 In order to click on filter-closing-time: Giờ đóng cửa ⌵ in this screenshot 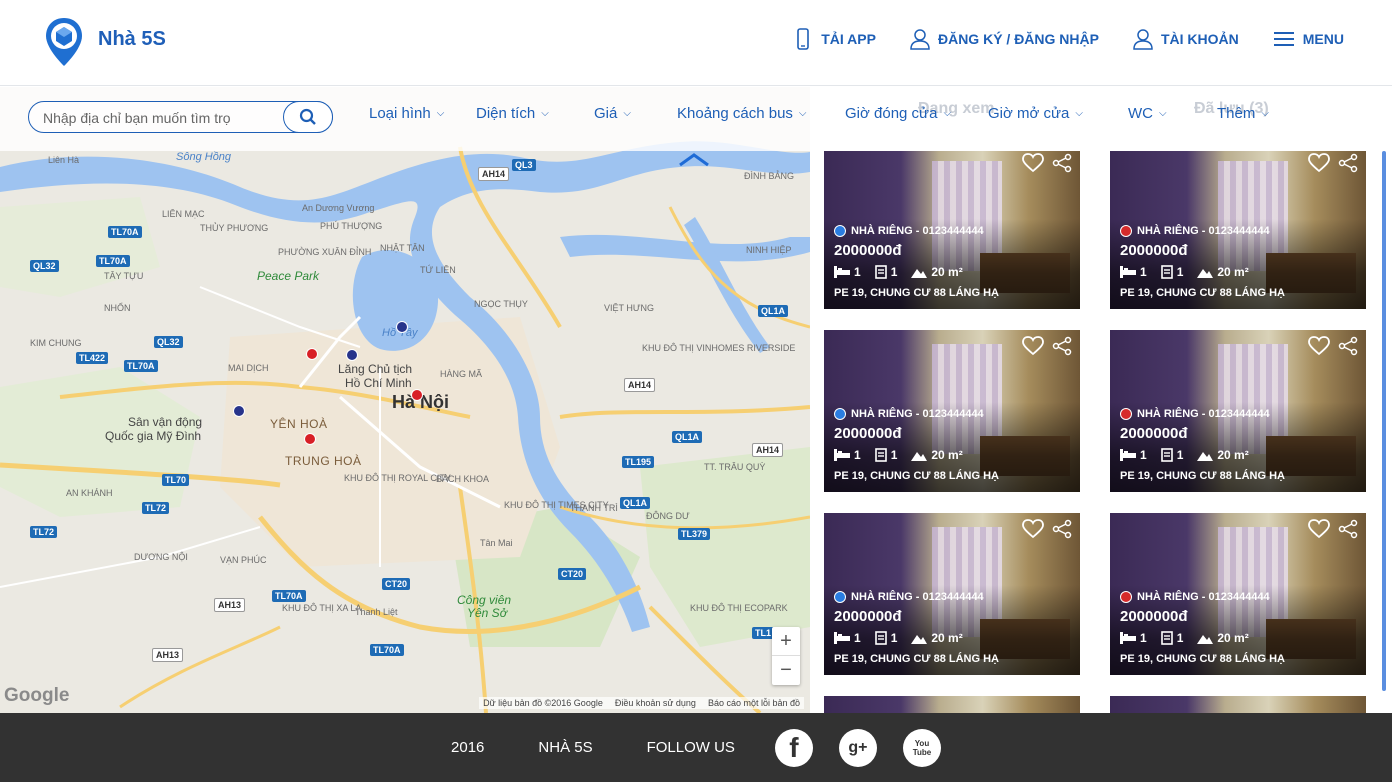, I will do `click(898, 113)`.